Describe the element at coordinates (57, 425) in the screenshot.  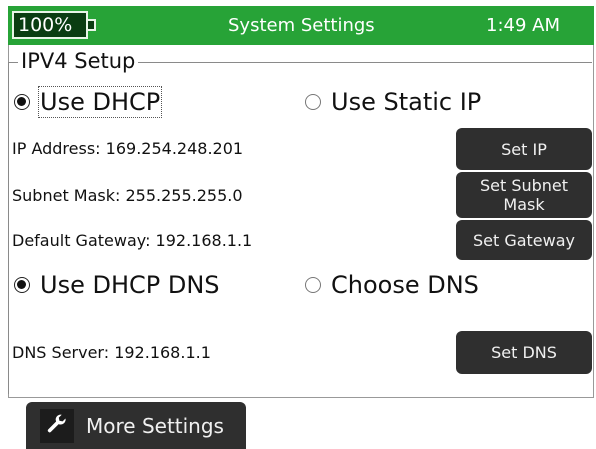
I see `wrench-icon` at that location.